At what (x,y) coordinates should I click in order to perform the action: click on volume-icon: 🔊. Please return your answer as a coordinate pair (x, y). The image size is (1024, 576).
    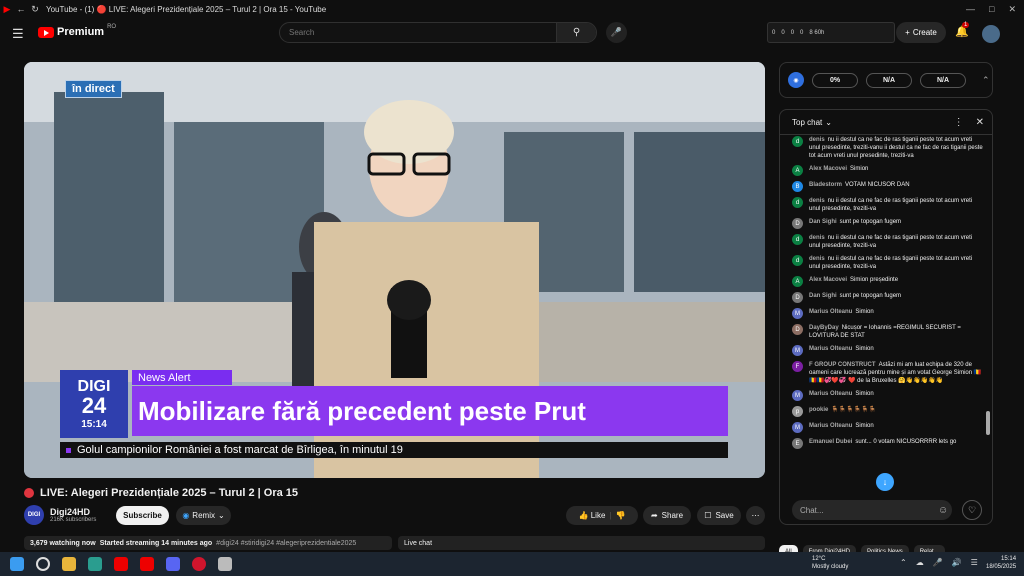
    Looking at the image, I should click on (957, 562).